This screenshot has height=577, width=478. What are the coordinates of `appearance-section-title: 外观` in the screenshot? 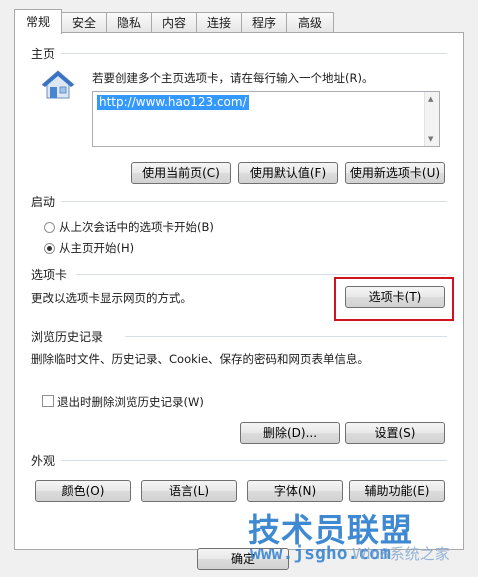 It's located at (43, 461).